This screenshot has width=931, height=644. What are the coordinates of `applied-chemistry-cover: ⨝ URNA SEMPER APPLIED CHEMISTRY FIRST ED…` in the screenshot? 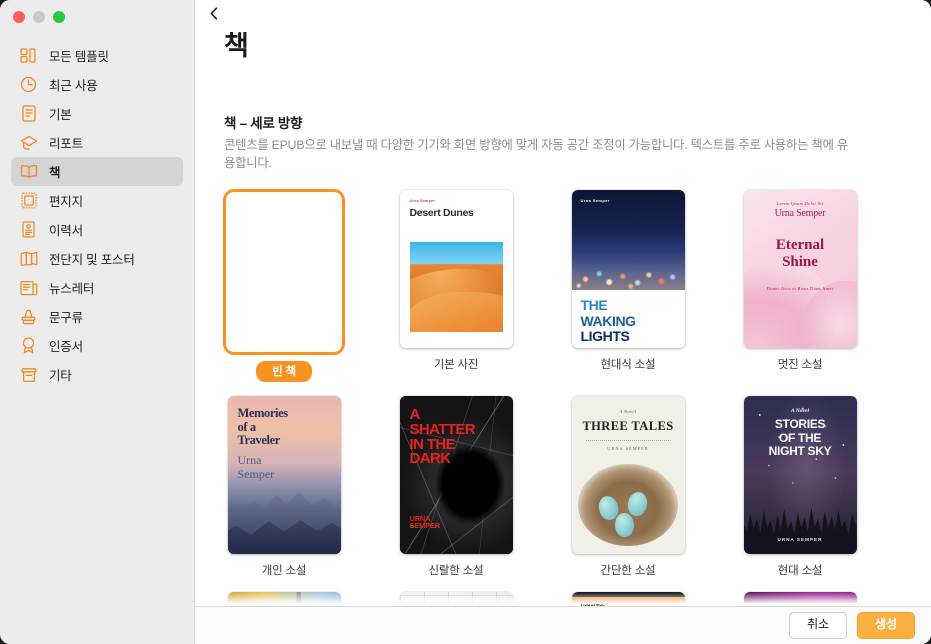 It's located at (800, 599).